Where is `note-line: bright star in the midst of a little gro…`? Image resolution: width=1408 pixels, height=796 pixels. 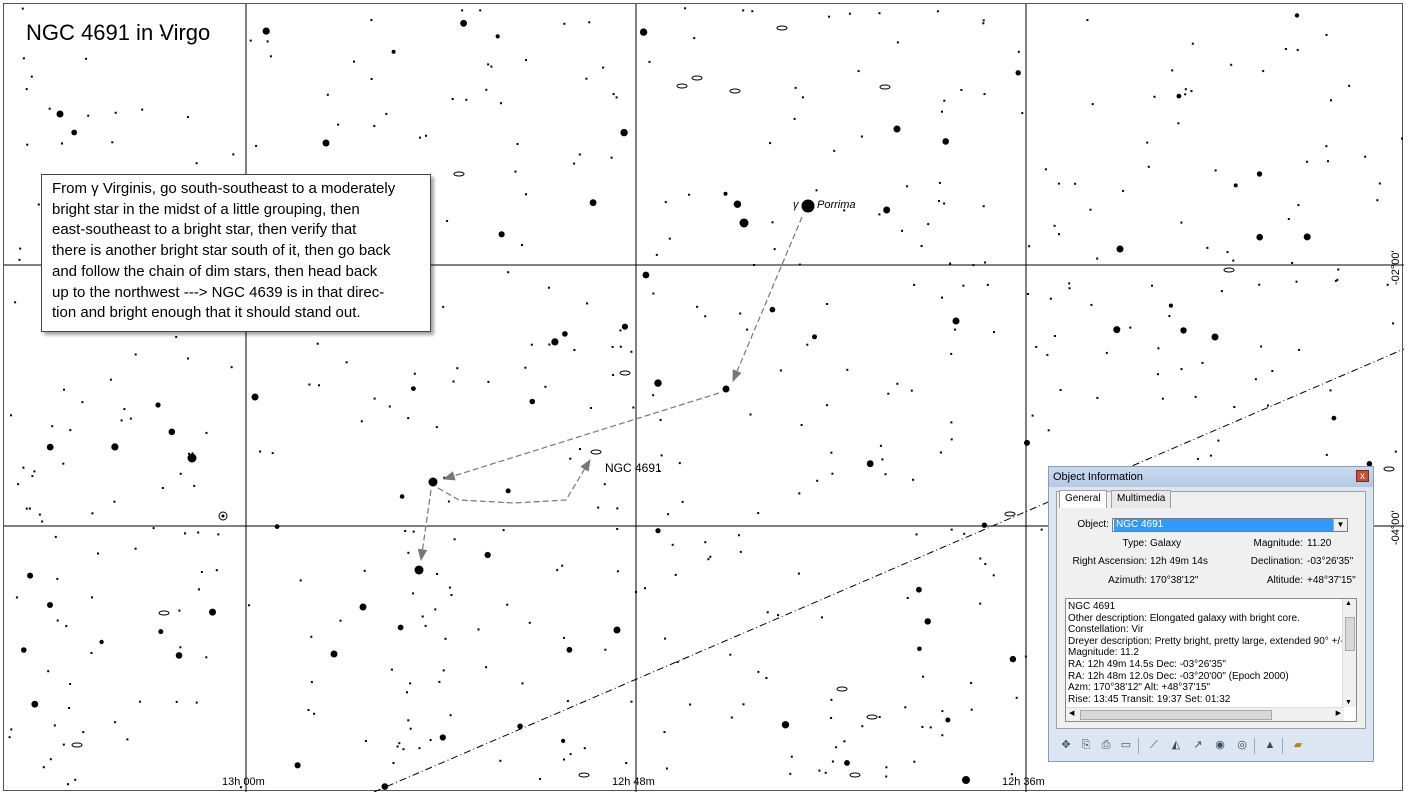
note-line: bright star in the midst of a little gro… is located at coordinates (206, 209).